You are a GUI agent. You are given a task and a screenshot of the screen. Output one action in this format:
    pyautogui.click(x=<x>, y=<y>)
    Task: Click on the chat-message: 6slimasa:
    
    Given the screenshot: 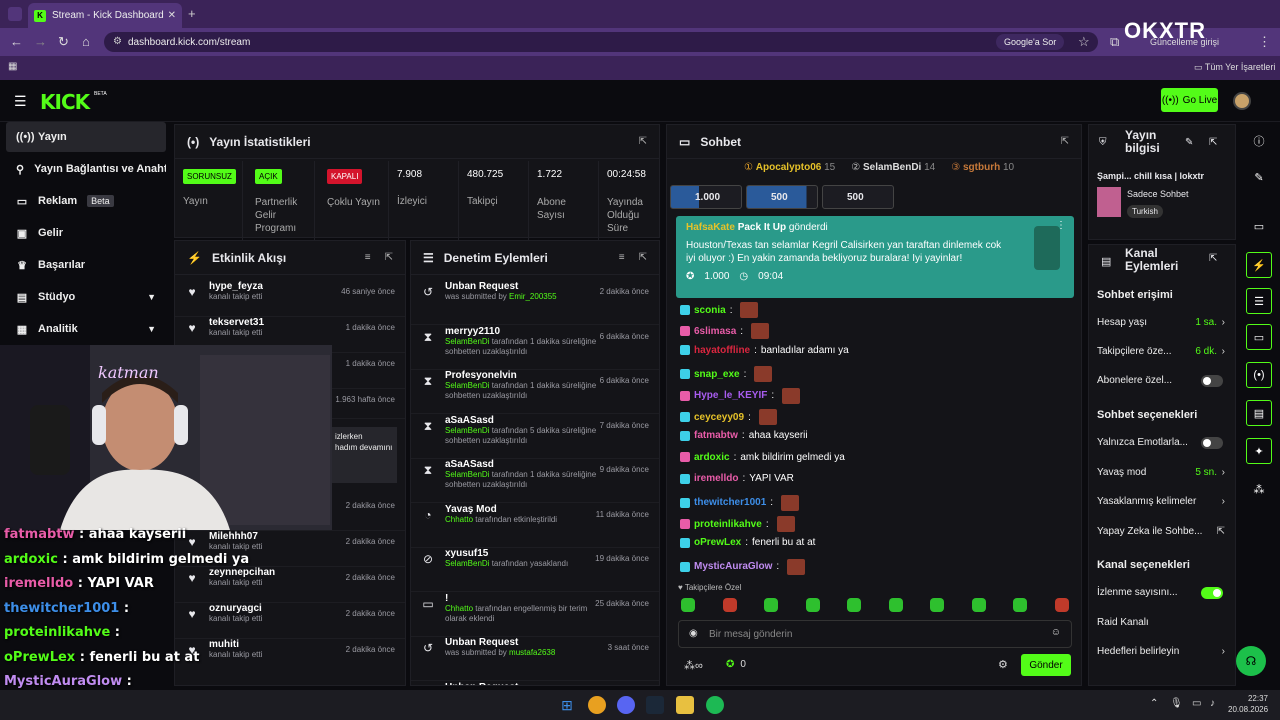 What is the action you would take?
    pyautogui.click(x=725, y=331)
    